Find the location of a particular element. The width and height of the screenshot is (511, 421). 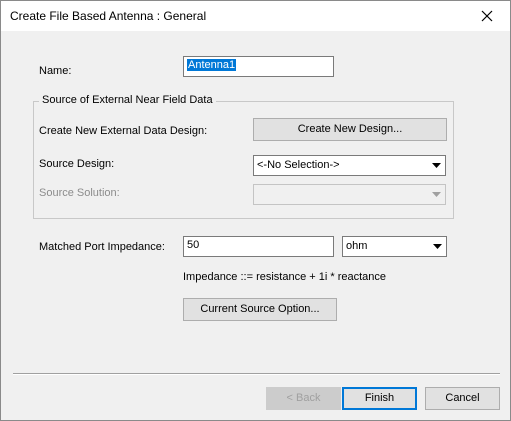

source-solution-select is located at coordinates (349, 194).